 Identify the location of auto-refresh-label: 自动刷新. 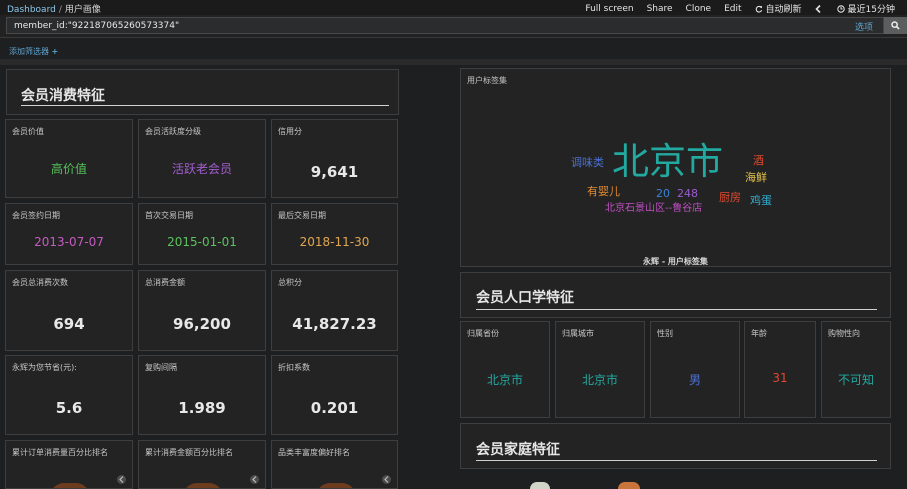
(783, 10).